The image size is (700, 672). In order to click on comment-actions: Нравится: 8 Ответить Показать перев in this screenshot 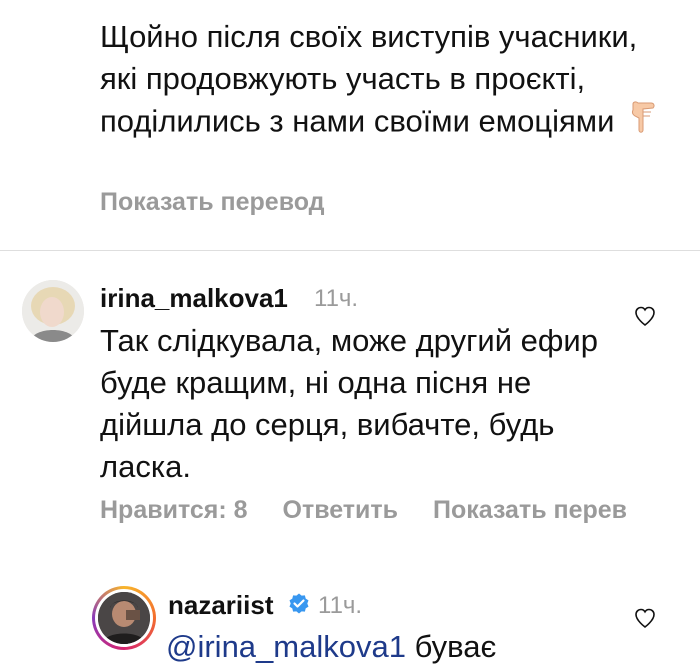, I will do `click(377, 510)`.